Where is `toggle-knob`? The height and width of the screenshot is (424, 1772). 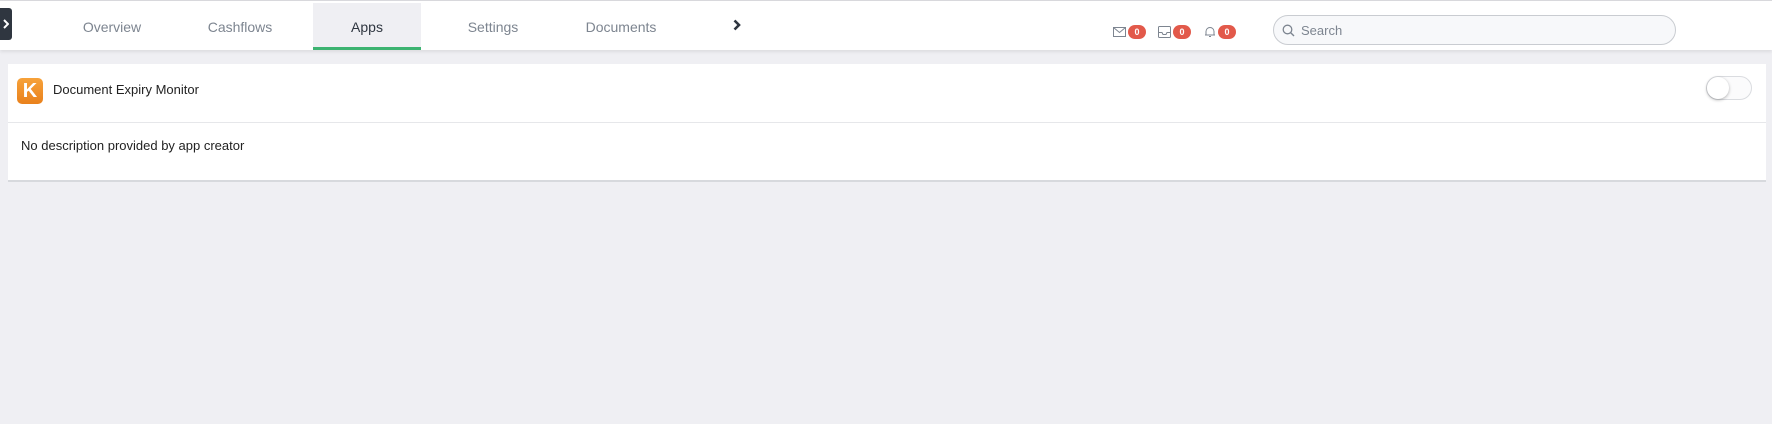 toggle-knob is located at coordinates (1718, 88).